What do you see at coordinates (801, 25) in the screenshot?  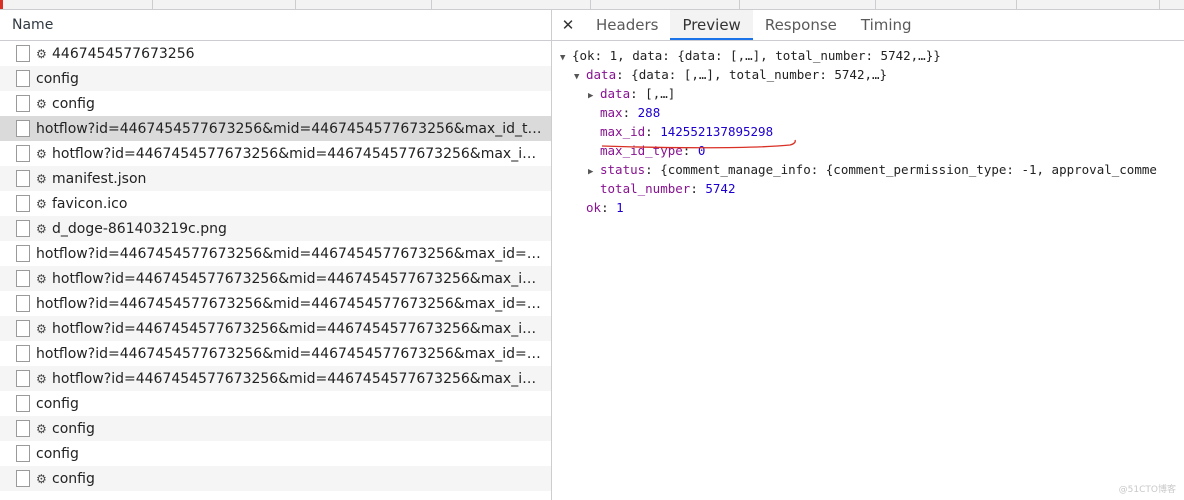 I see `tab-response: Response` at bounding box center [801, 25].